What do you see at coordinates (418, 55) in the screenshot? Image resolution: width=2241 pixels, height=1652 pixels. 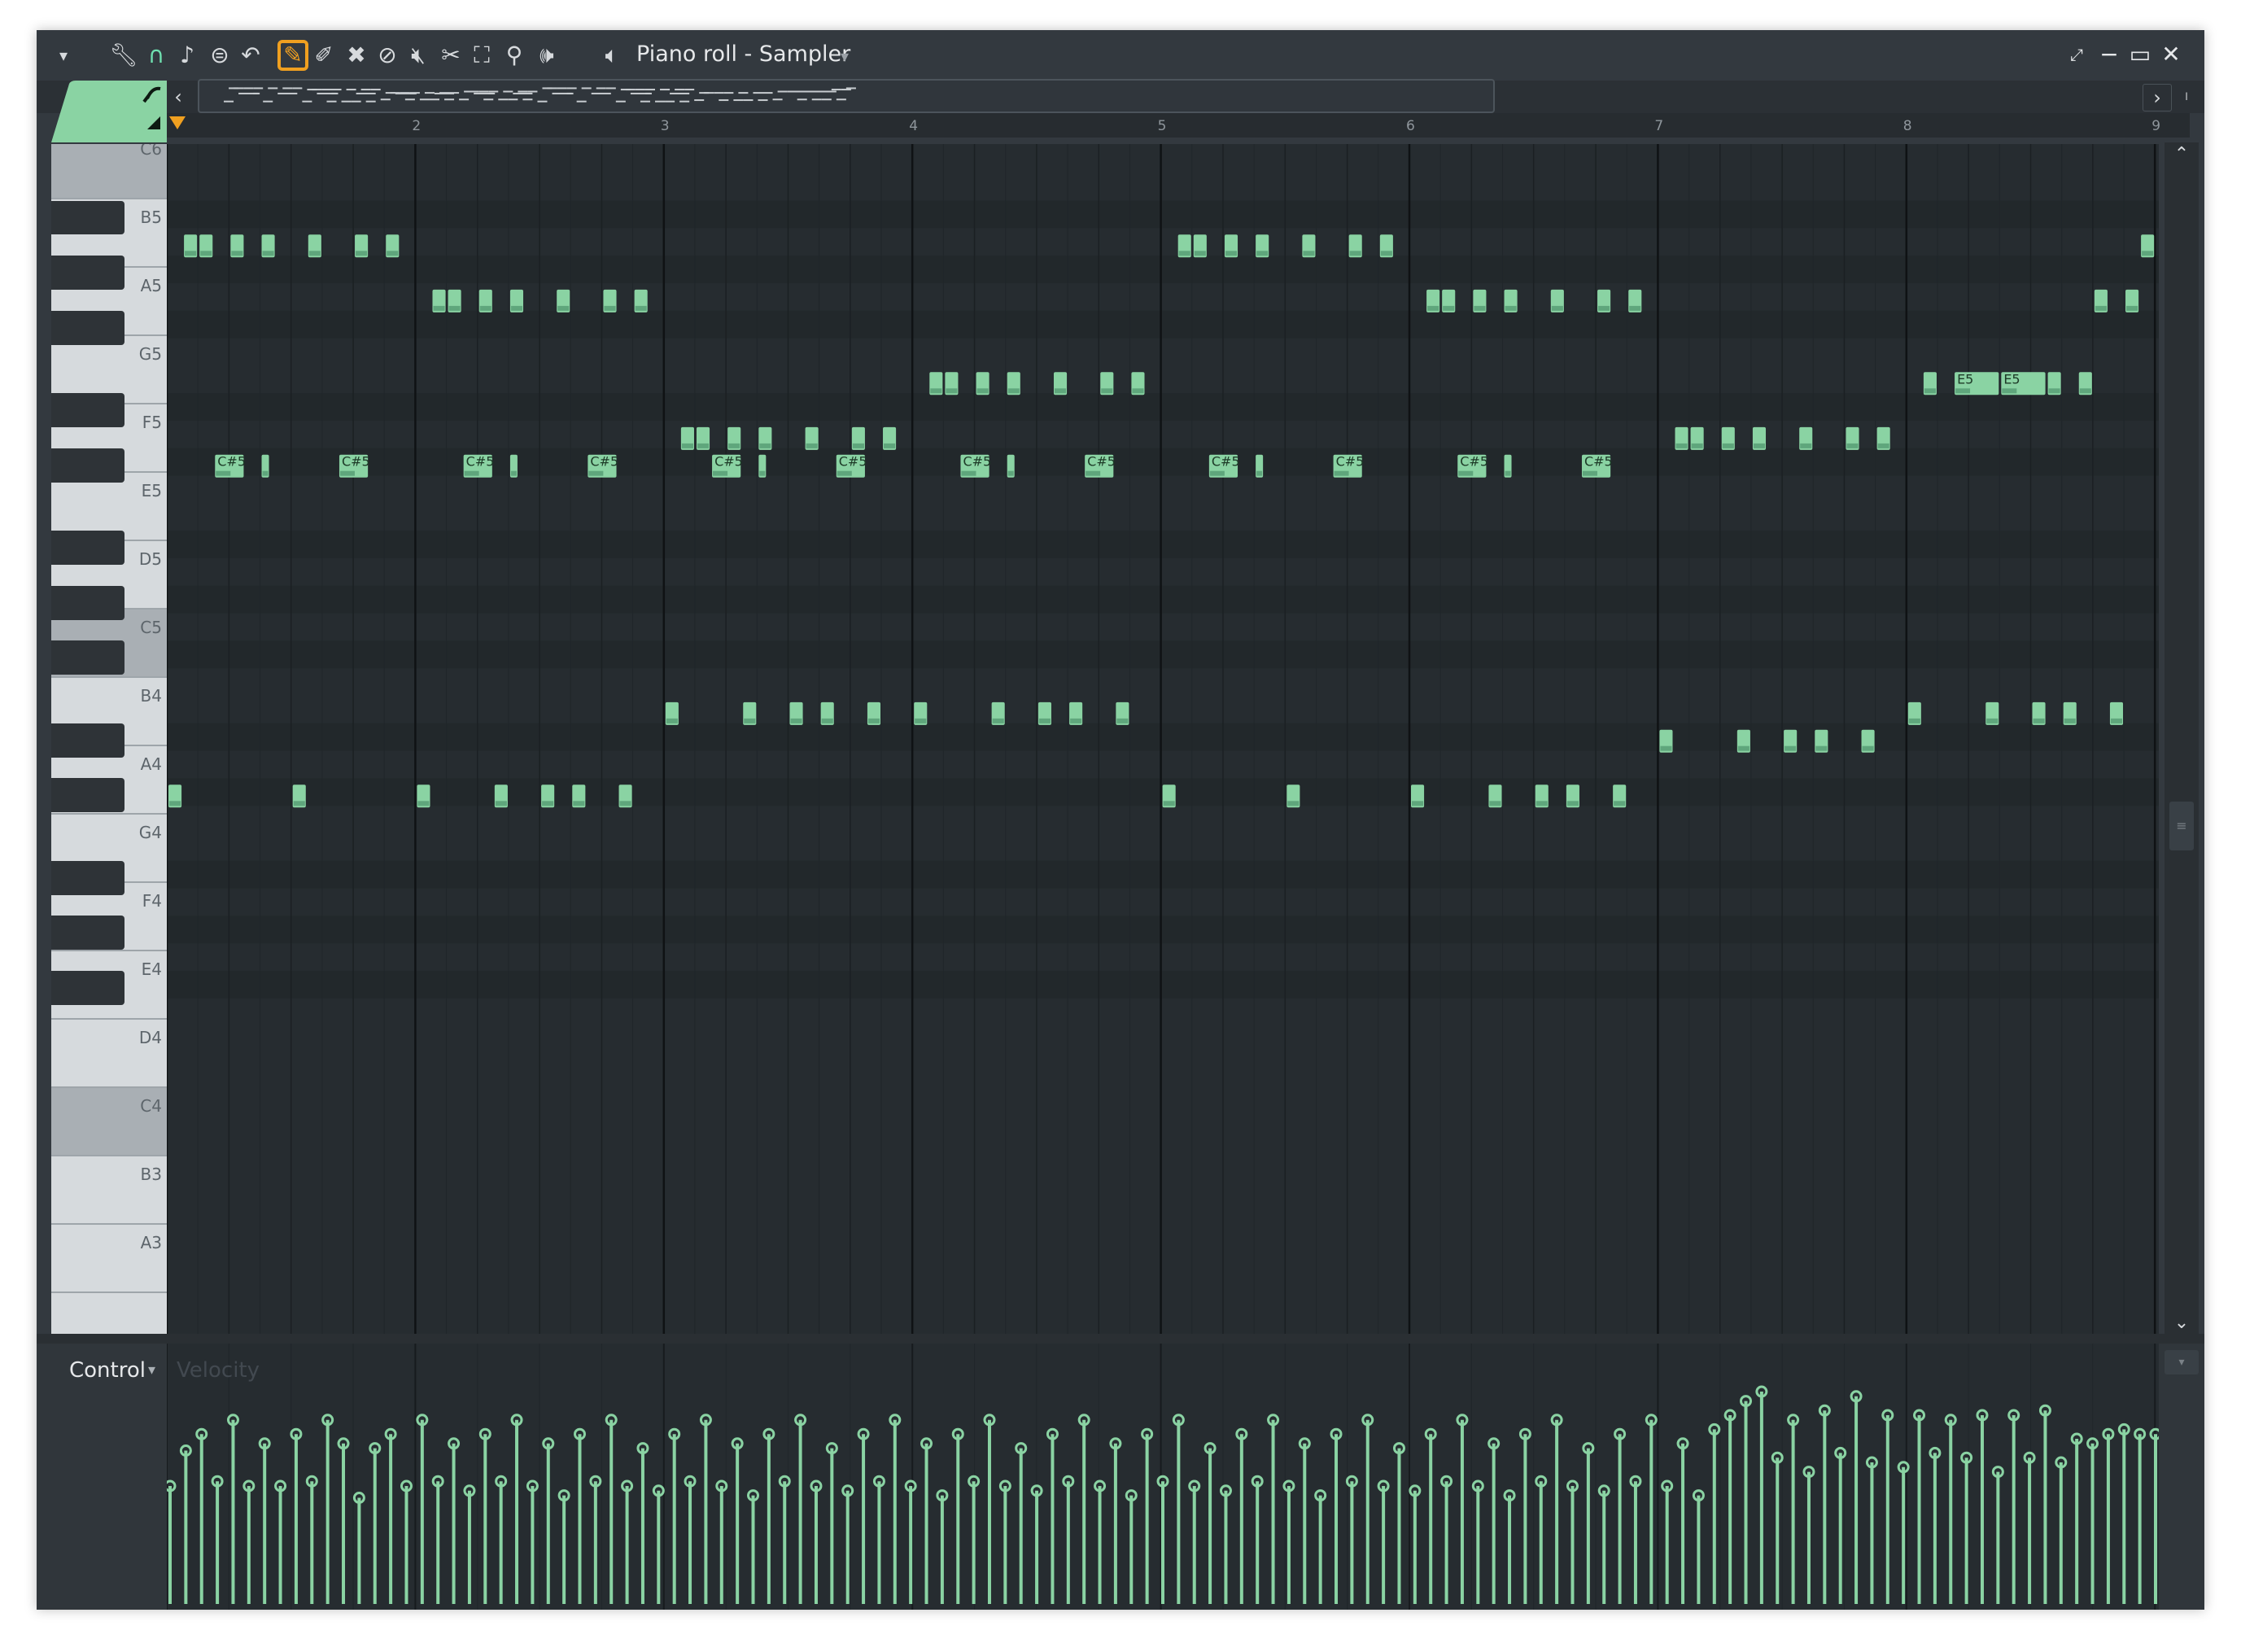 I see `mute-speaker-icon: 🔇︎` at bounding box center [418, 55].